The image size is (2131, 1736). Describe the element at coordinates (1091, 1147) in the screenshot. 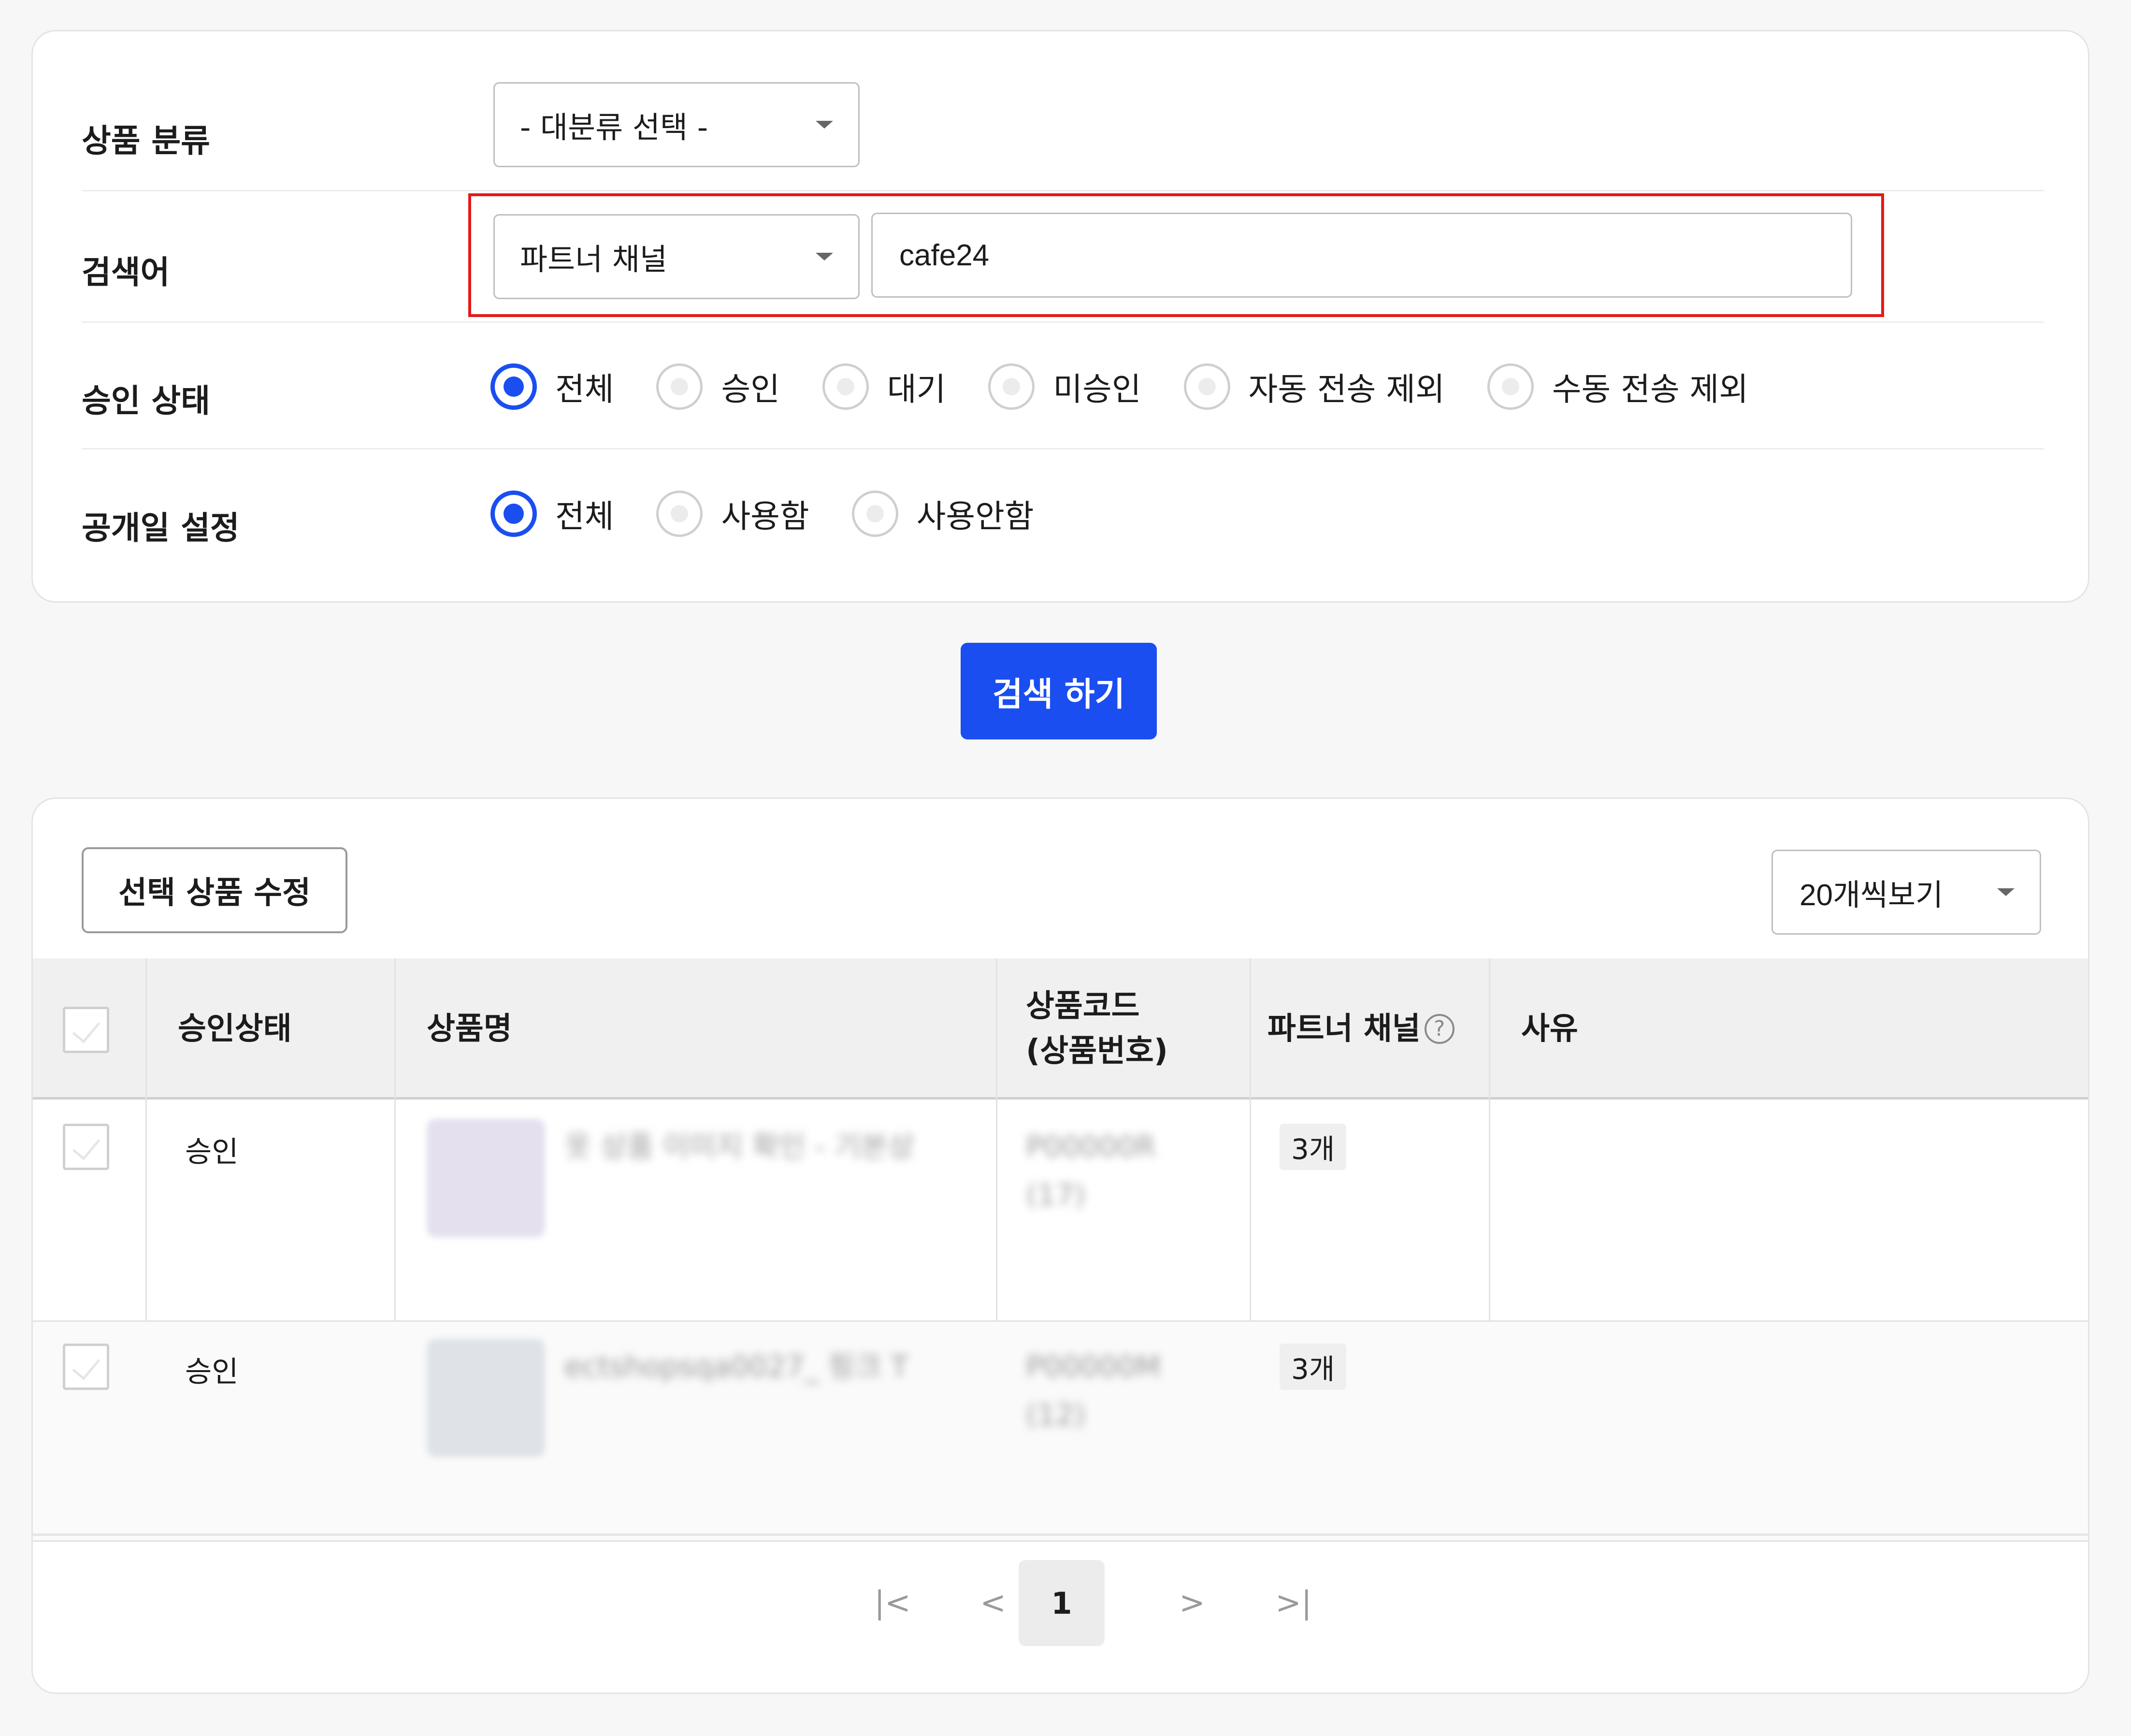

I see `product-code: P00000R` at that location.